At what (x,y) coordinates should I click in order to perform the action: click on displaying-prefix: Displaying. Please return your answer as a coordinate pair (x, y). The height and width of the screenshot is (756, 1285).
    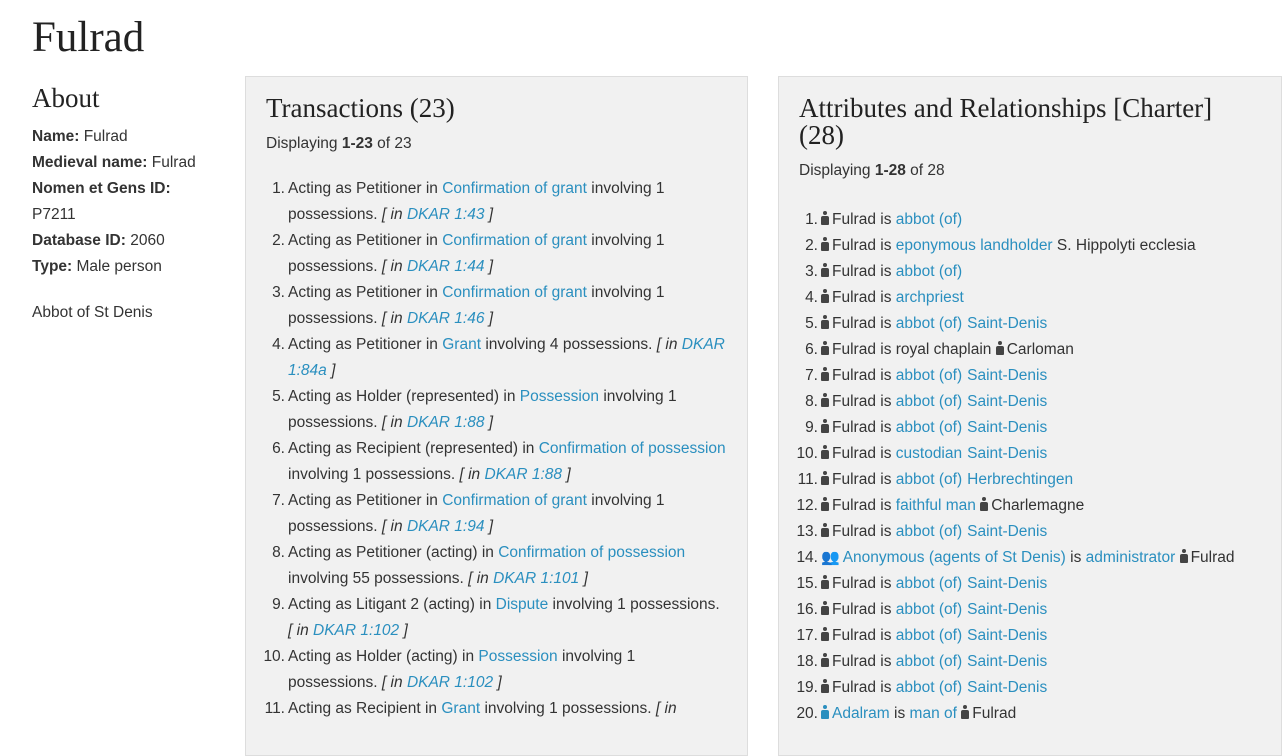
    Looking at the image, I should click on (302, 143).